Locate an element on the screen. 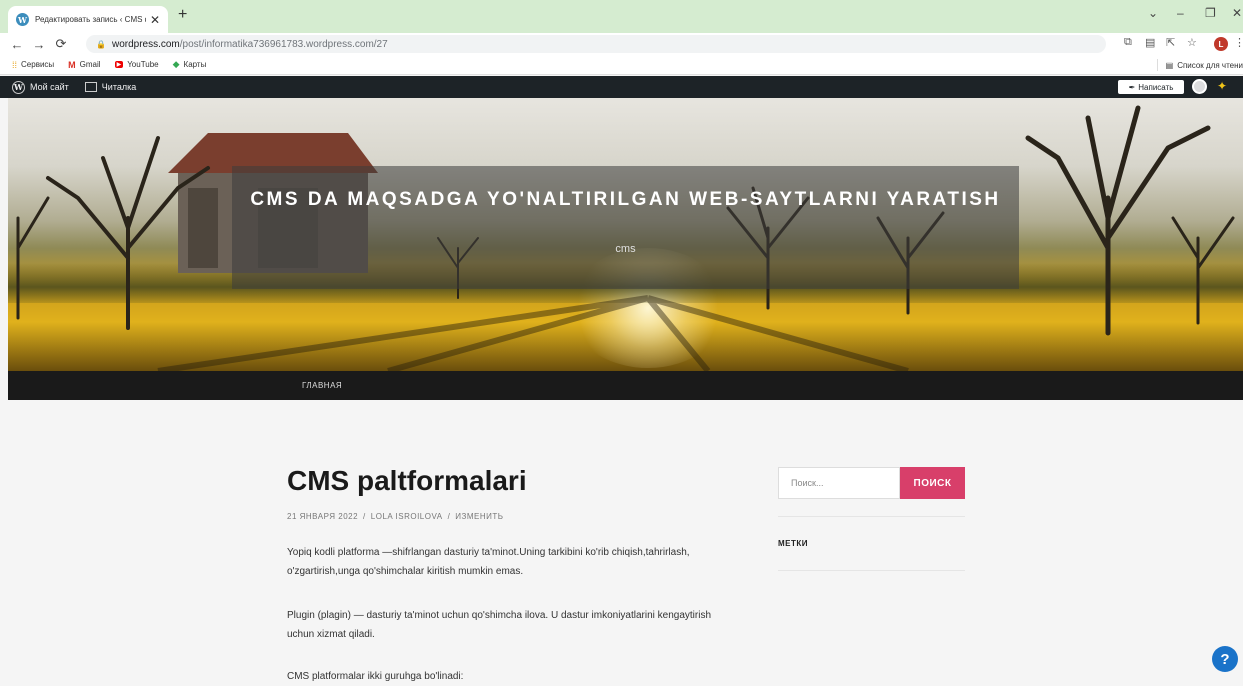  post-title: CMS paltformalari is located at coordinates (407, 481).